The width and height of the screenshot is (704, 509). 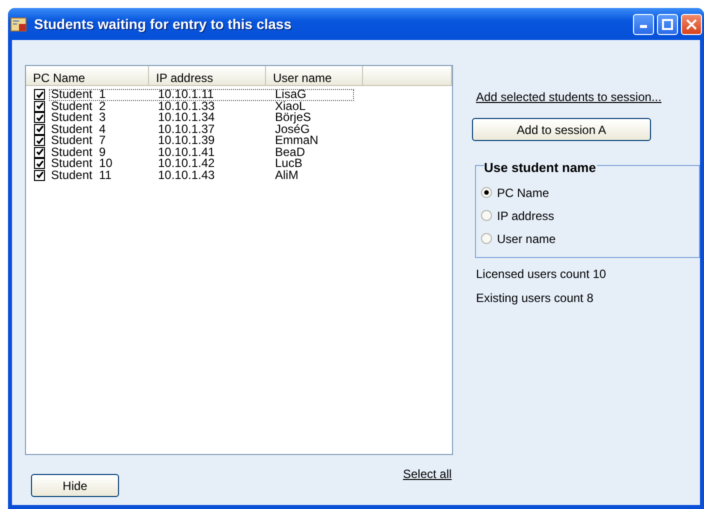 I want to click on table-cell-text: Student 7, so click(x=78, y=140).